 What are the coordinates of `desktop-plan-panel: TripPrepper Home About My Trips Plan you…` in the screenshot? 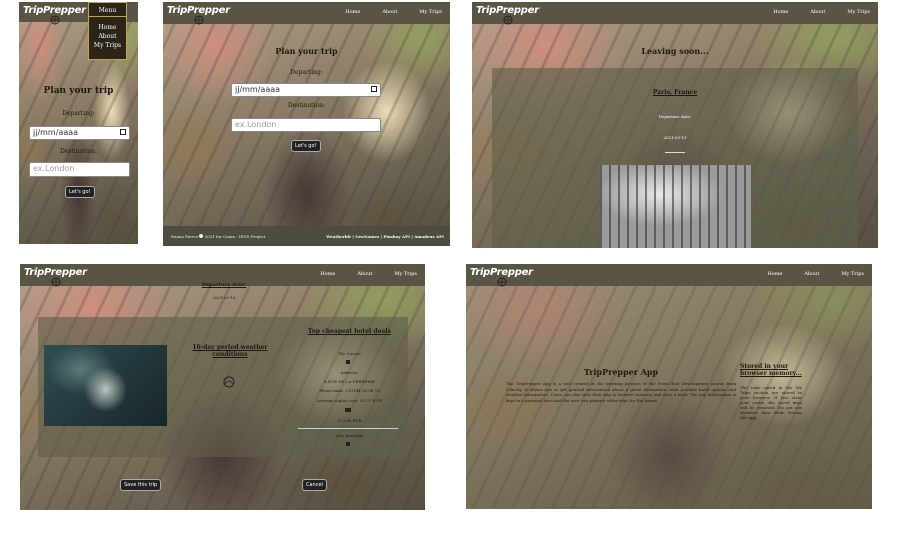 It's located at (306, 124).